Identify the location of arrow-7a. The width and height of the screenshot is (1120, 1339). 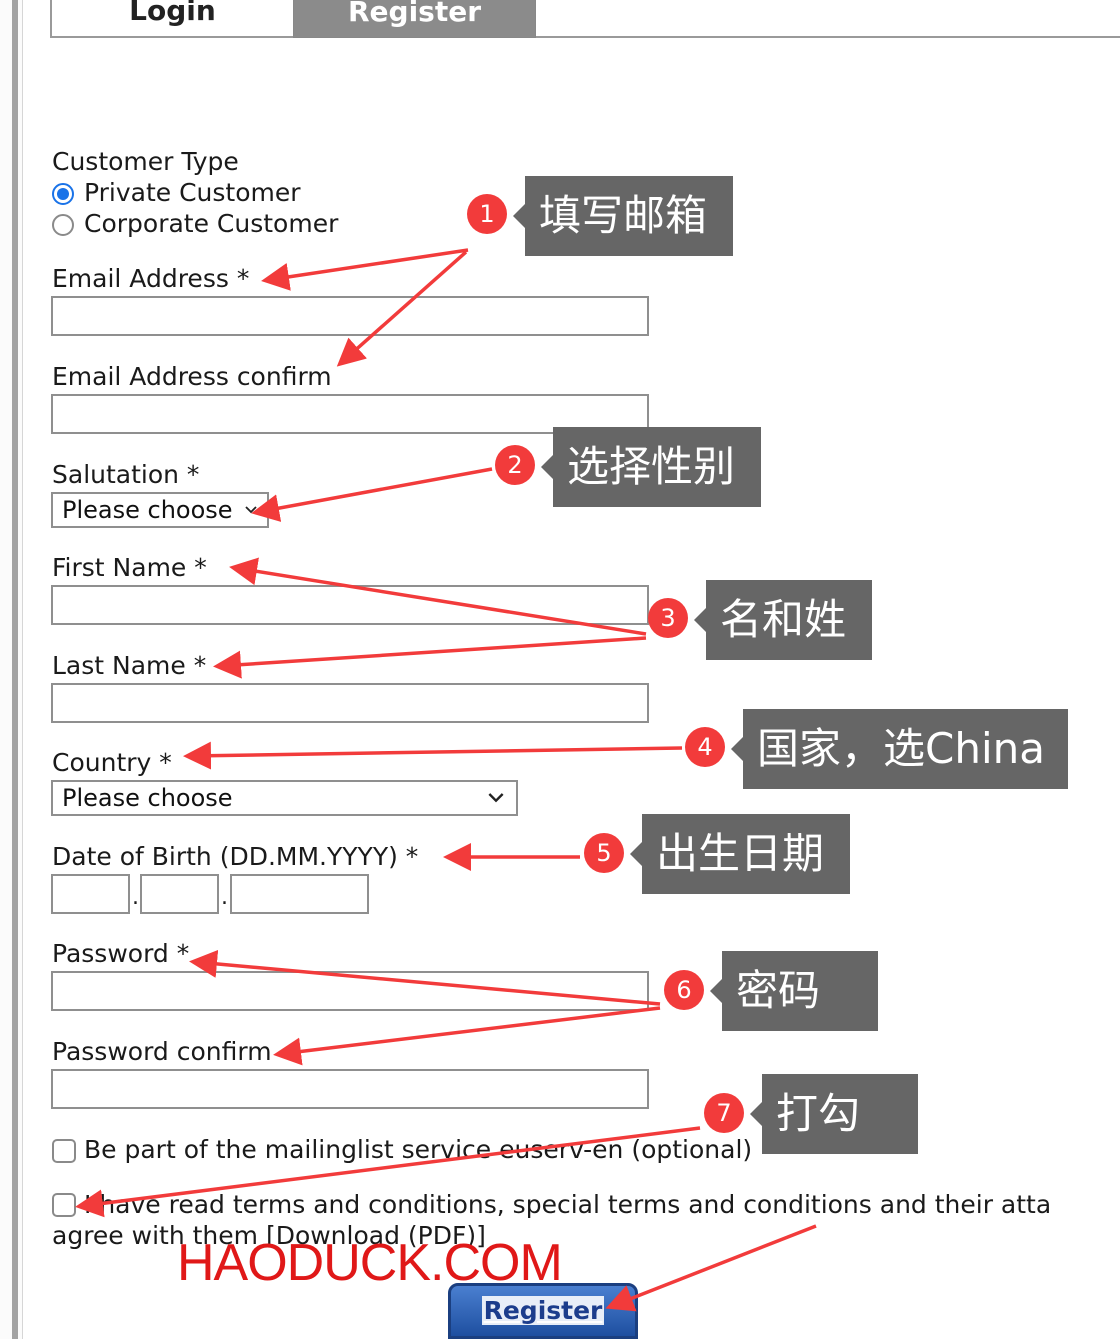
(388, 1172).